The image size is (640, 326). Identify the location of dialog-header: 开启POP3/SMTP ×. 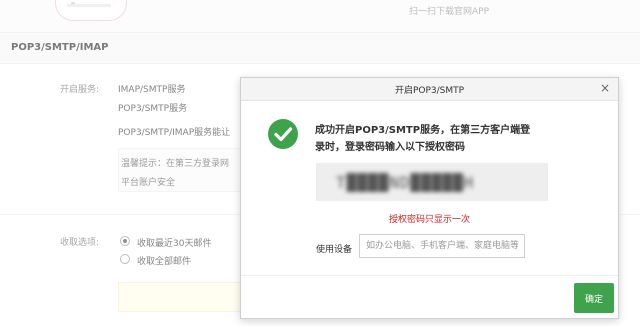
(429, 89).